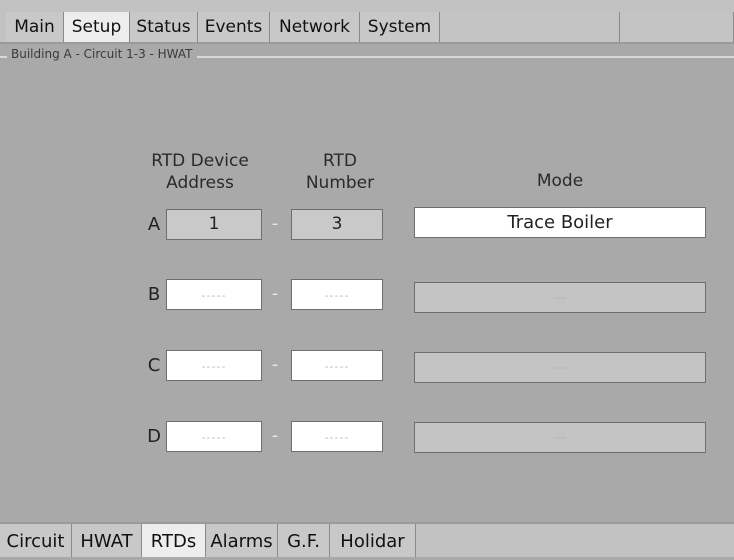  What do you see at coordinates (560, 297) in the screenshot?
I see `row-b-mode-field: ---` at bounding box center [560, 297].